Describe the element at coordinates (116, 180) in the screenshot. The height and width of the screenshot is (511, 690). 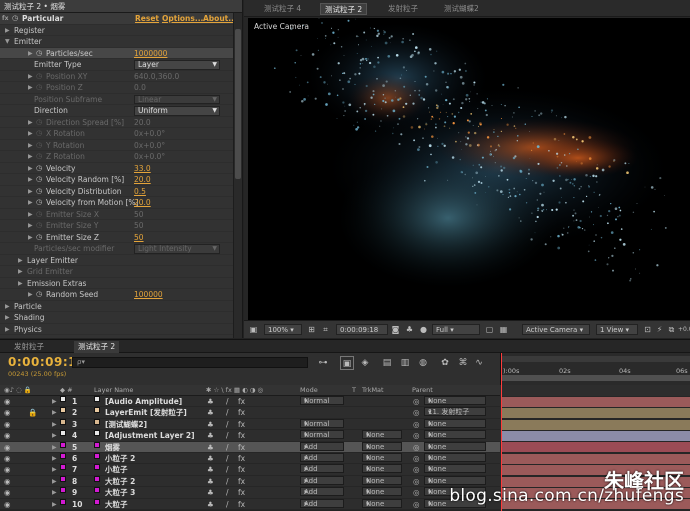
I see `property-row: ▶◷Velocity Random [%]20.0` at that location.